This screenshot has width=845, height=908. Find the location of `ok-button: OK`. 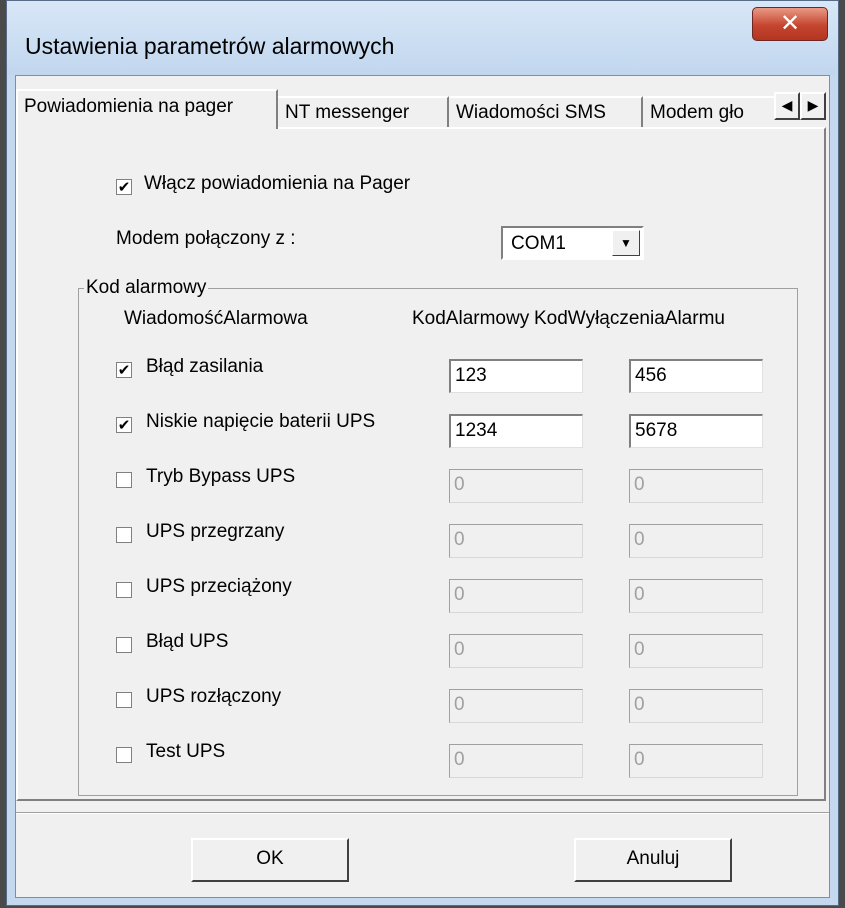

ok-button: OK is located at coordinates (270, 860).